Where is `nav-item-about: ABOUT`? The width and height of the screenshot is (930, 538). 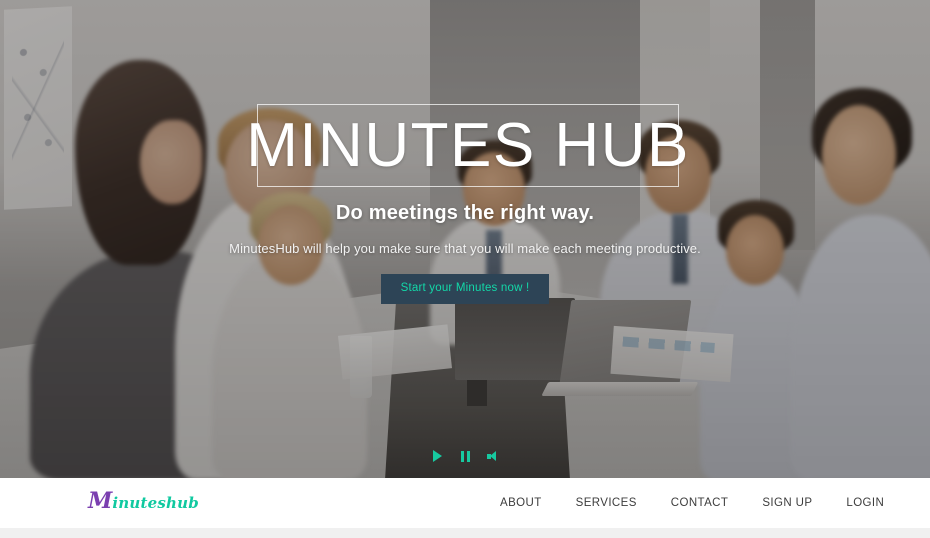
nav-item-about: ABOUT is located at coordinates (521, 503).